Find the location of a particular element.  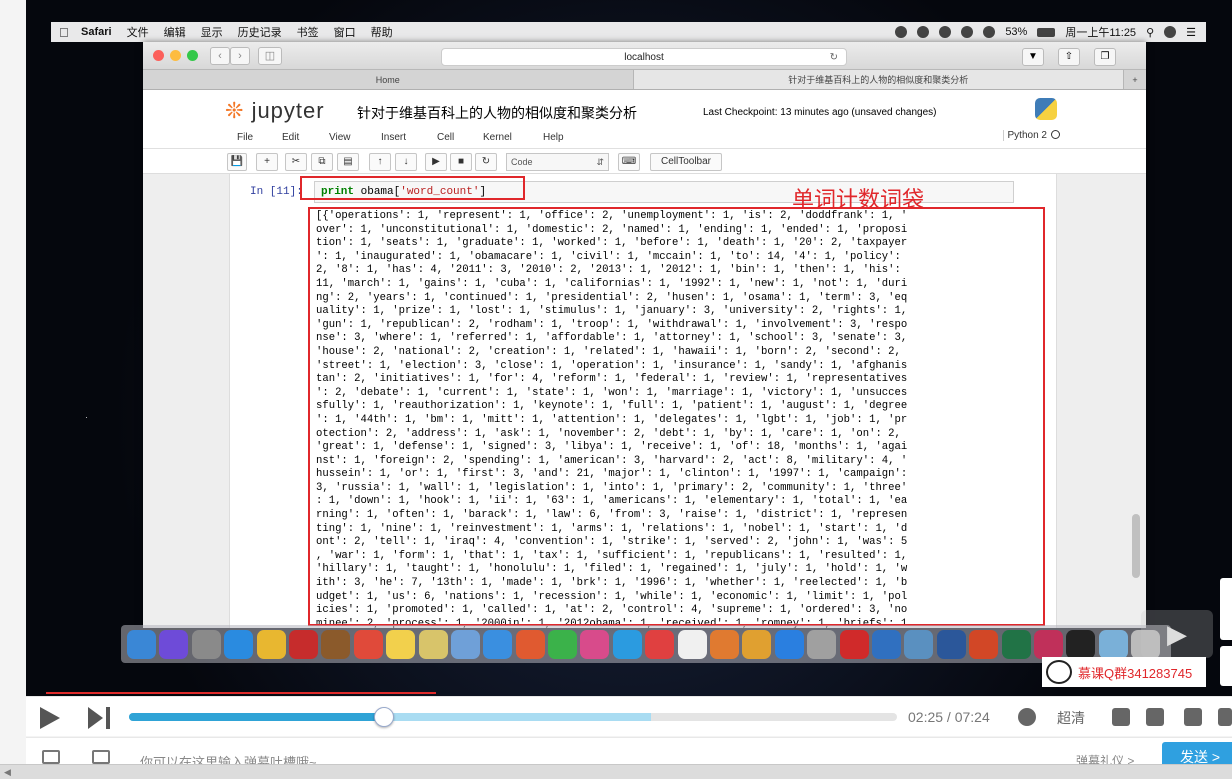

jmenu-edit: Edit is located at coordinates (290, 137).